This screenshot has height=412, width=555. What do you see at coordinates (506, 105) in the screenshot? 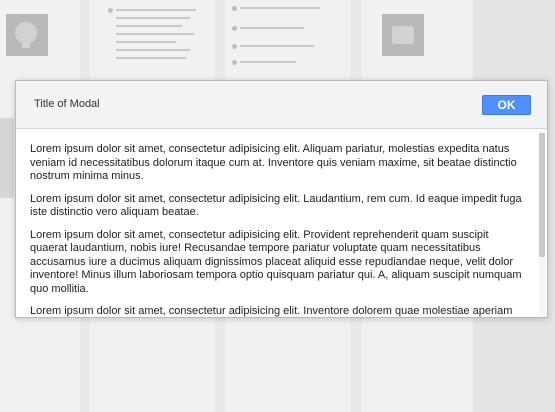
I see `ok-button: OK` at bounding box center [506, 105].